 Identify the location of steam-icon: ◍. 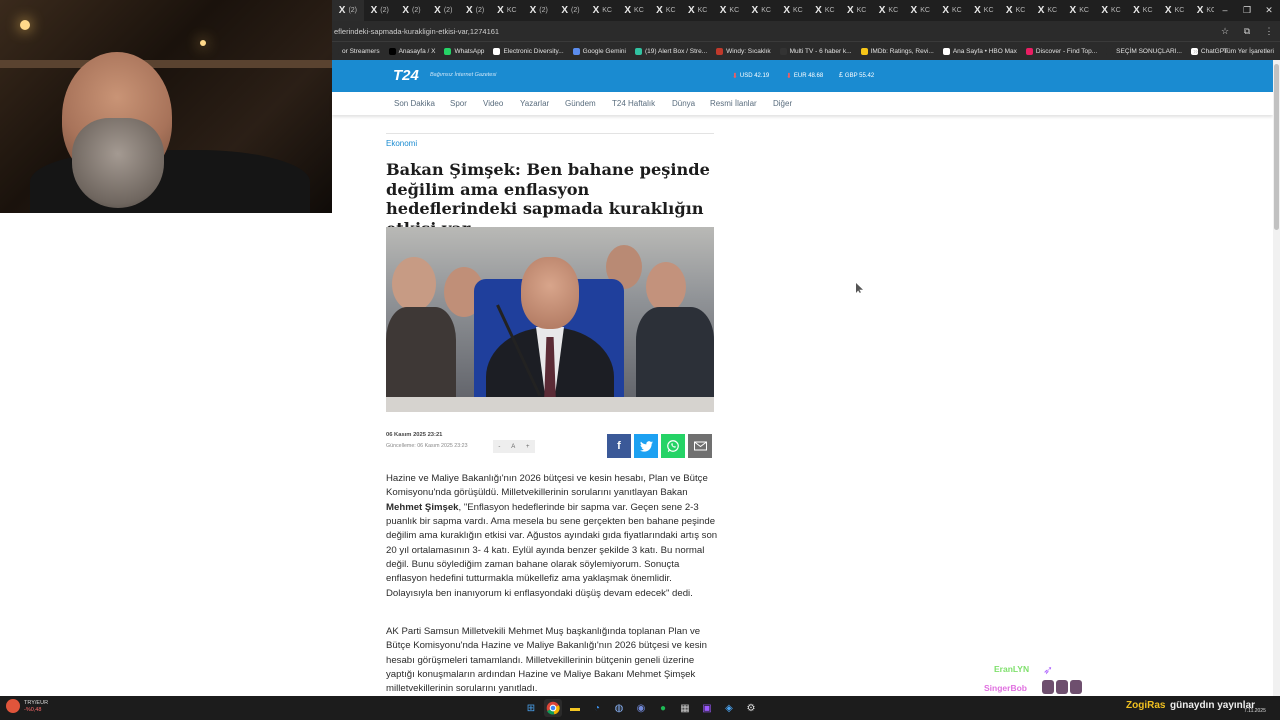
(619, 708).